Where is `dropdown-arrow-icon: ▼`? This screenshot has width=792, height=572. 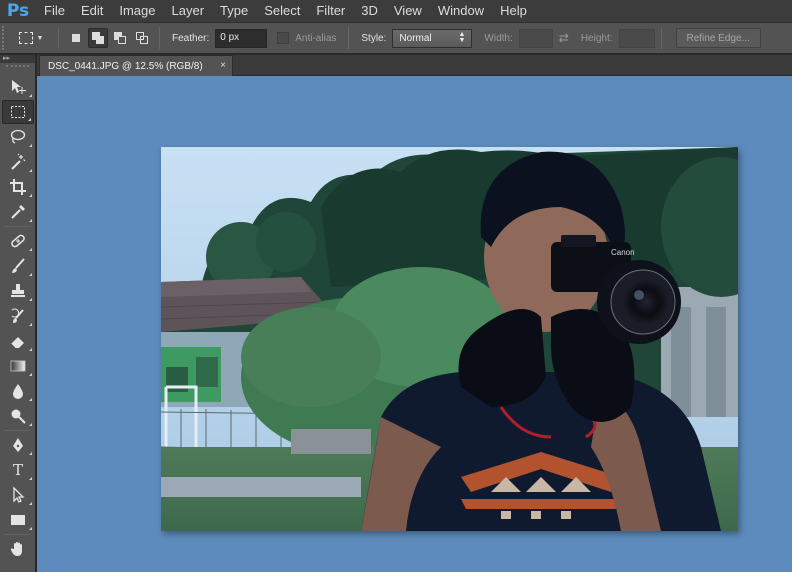 dropdown-arrow-icon: ▼ is located at coordinates (40, 38).